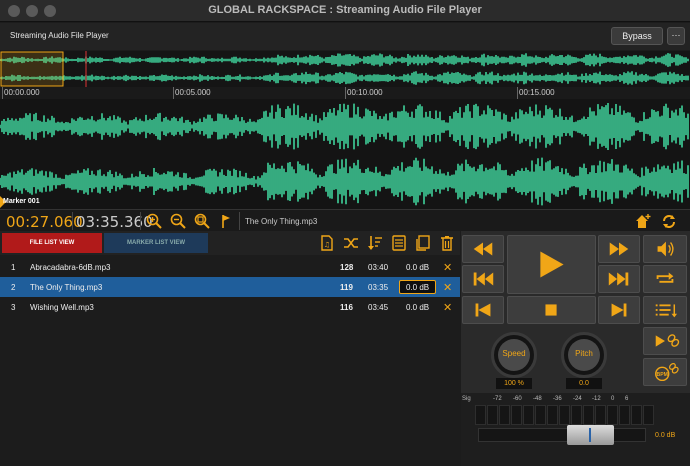 The image size is (690, 466). I want to click on file-number: 1, so click(13, 267).